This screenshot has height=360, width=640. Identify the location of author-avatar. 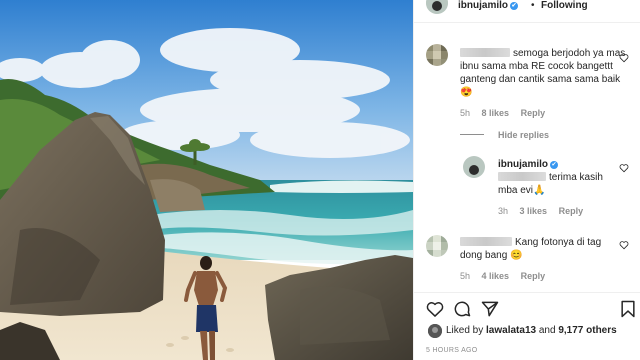
(437, 7).